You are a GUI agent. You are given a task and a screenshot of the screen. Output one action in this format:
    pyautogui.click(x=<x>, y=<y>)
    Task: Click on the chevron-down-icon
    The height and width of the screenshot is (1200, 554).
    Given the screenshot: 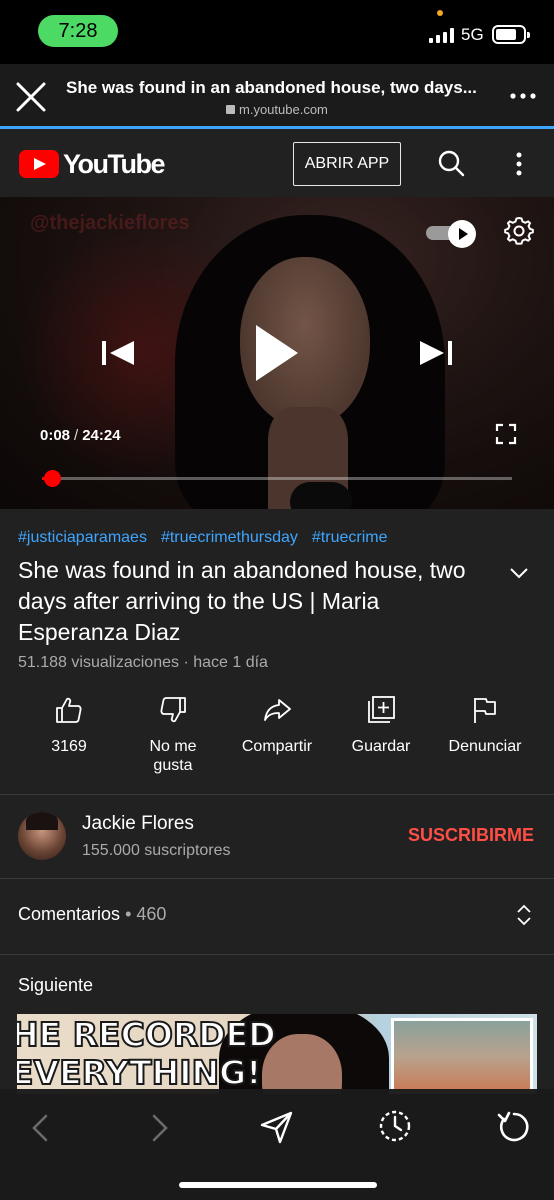 What is the action you would take?
    pyautogui.click(x=519, y=573)
    